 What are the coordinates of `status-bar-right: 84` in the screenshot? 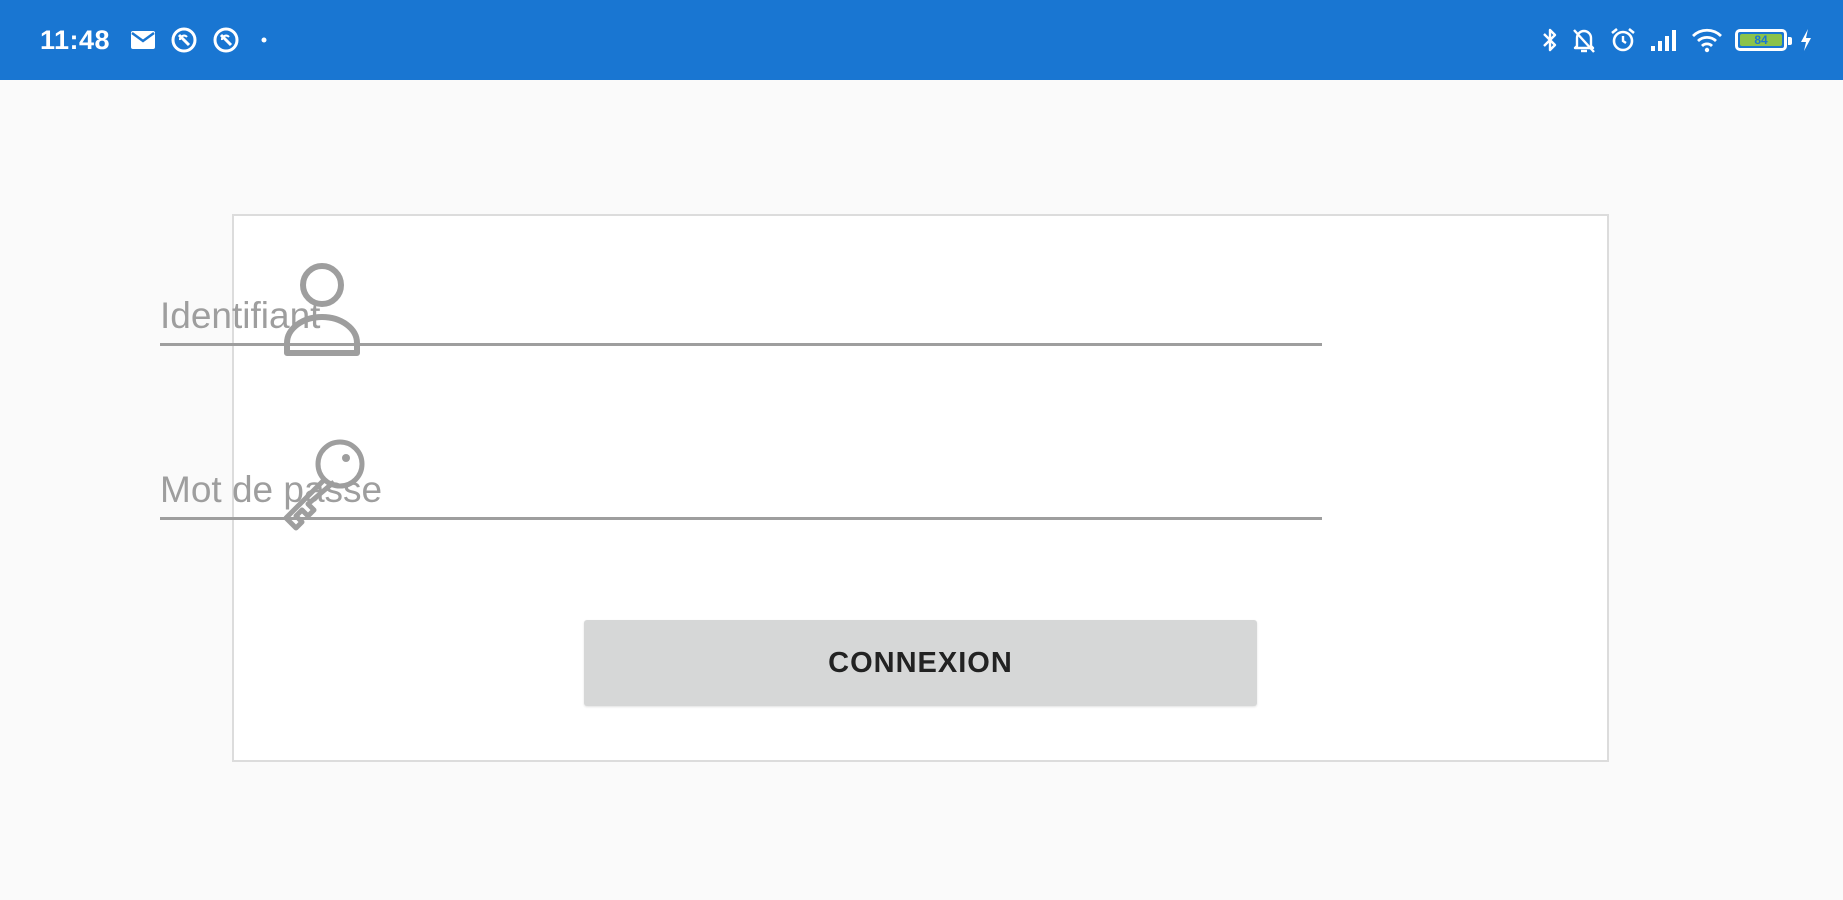 It's located at (1677, 40).